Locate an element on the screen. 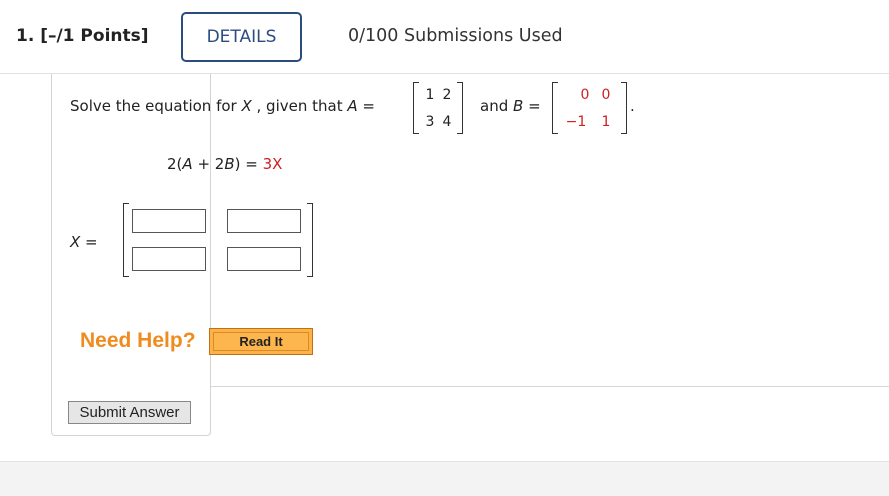 The width and height of the screenshot is (889, 496). answer-eq: = is located at coordinates (89, 242).